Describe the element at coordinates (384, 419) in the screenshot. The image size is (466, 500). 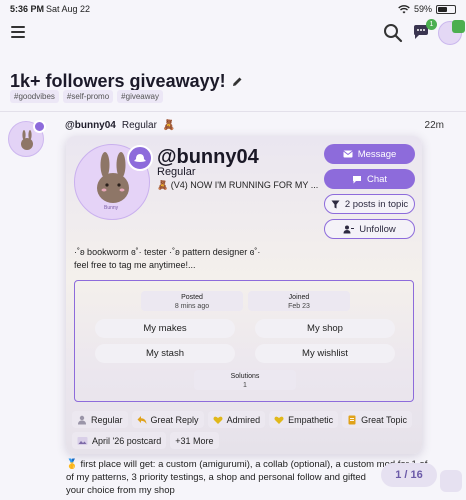
I see `badge-great-topic-label: Great Topic` at that location.